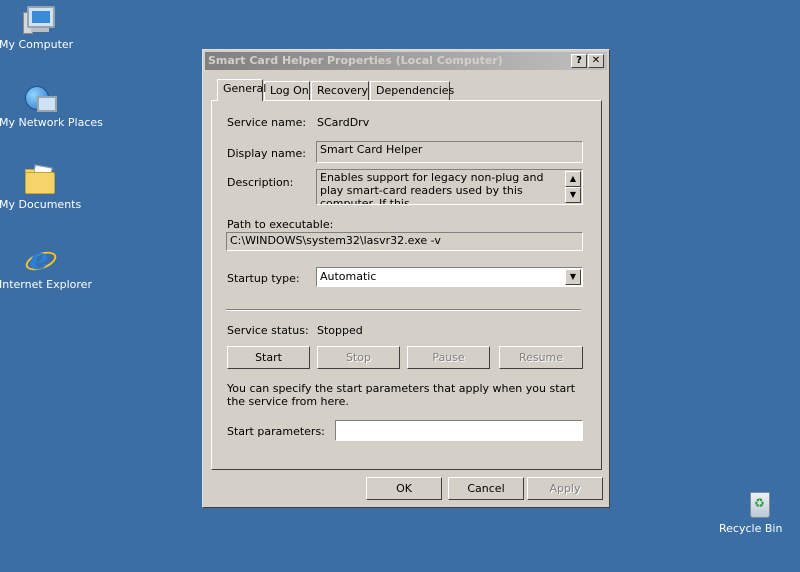 The image size is (800, 572). I want to click on close-button: ✕, so click(596, 61).